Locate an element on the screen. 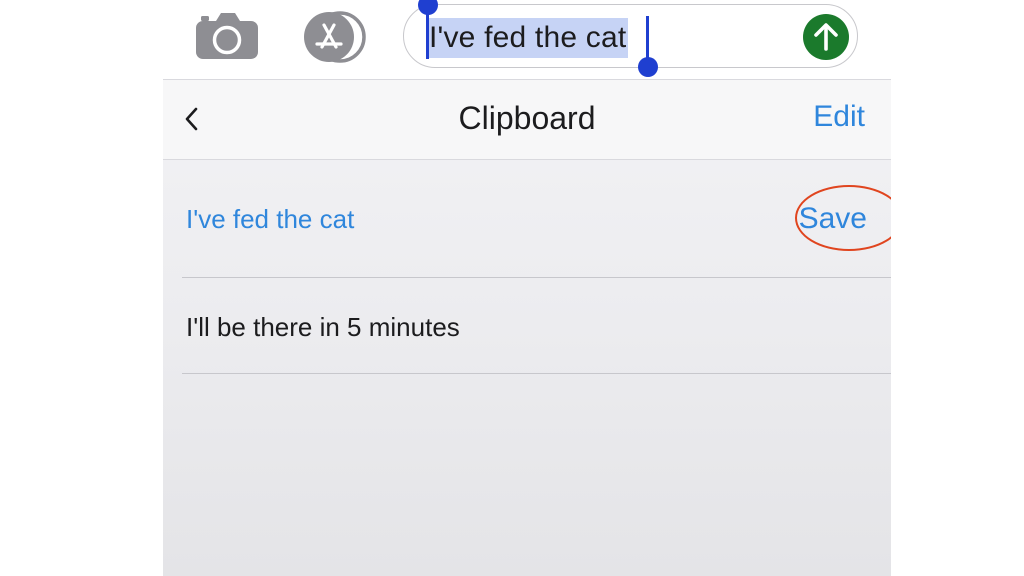  clipboard-item-text: I've fed the cat is located at coordinates (270, 219).